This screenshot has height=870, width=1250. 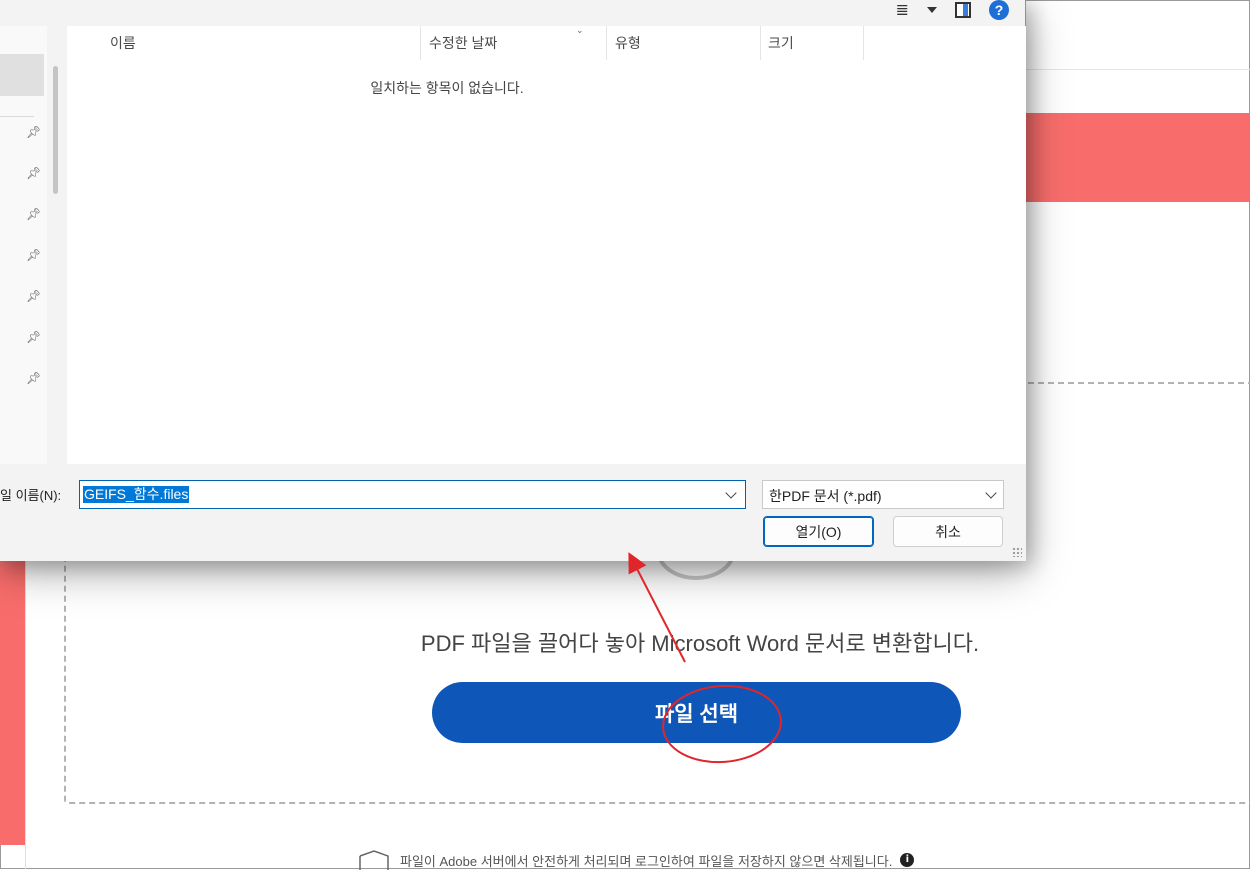 What do you see at coordinates (136, 494) in the screenshot?
I see `filename-input-value: GEIFS_함수.files` at bounding box center [136, 494].